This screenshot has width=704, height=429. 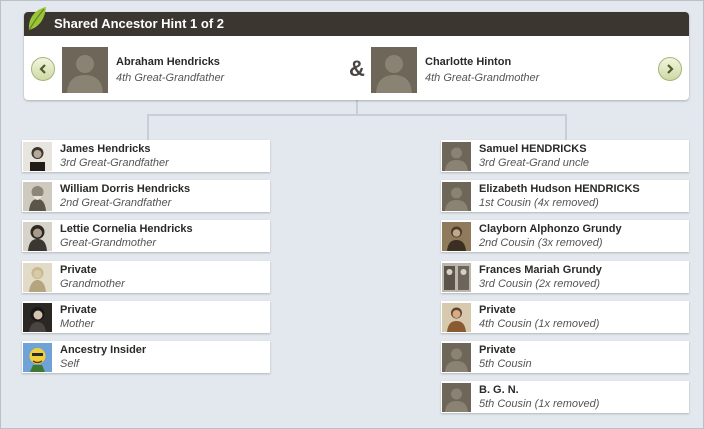 What do you see at coordinates (146, 357) in the screenshot?
I see `person-card: Ancestry Insider Self` at bounding box center [146, 357].